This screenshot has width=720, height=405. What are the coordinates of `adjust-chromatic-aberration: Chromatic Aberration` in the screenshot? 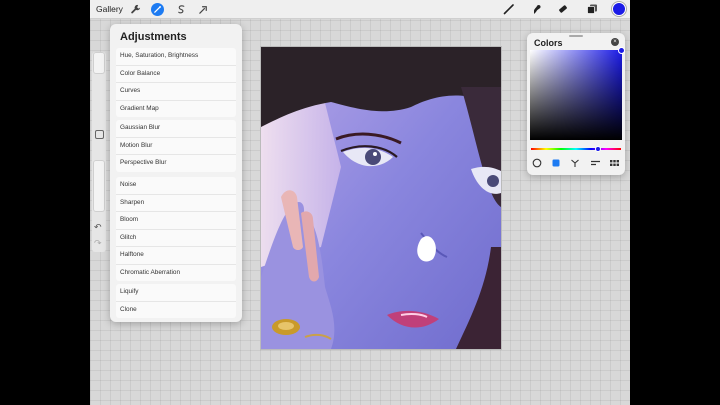 It's located at (176, 273).